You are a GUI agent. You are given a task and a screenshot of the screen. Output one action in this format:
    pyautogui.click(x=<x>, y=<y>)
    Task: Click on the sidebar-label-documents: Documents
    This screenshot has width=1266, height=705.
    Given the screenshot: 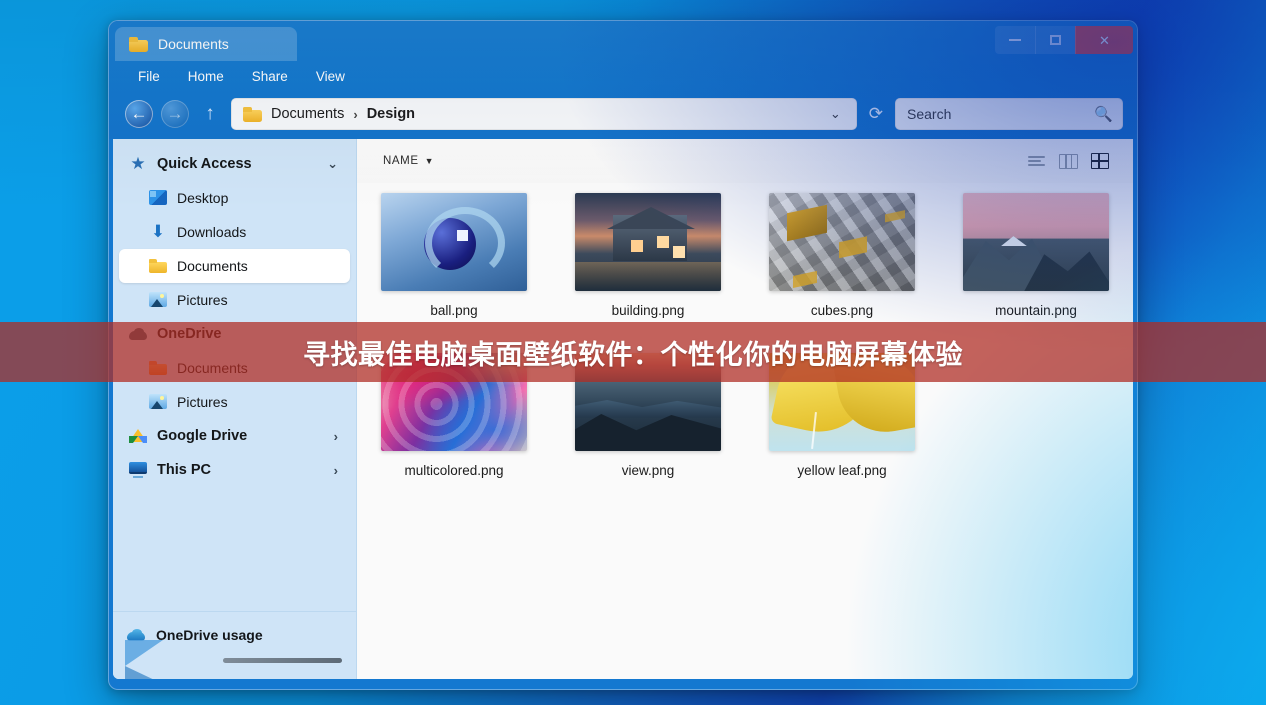 What is the action you would take?
    pyautogui.click(x=212, y=266)
    